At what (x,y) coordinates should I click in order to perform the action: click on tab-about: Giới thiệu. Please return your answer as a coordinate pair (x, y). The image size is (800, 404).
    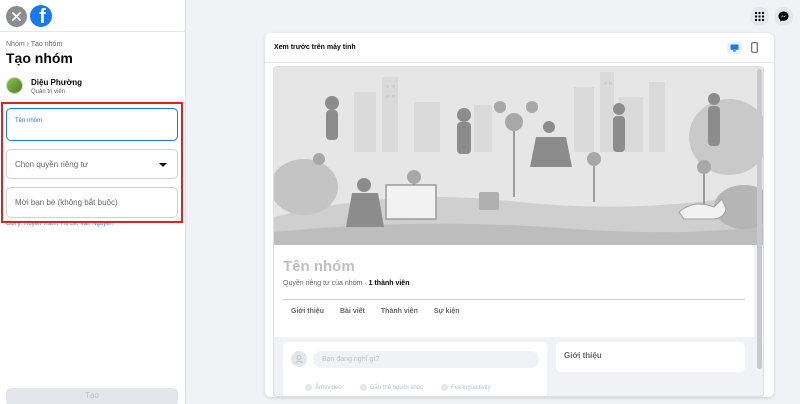
    Looking at the image, I should click on (307, 311).